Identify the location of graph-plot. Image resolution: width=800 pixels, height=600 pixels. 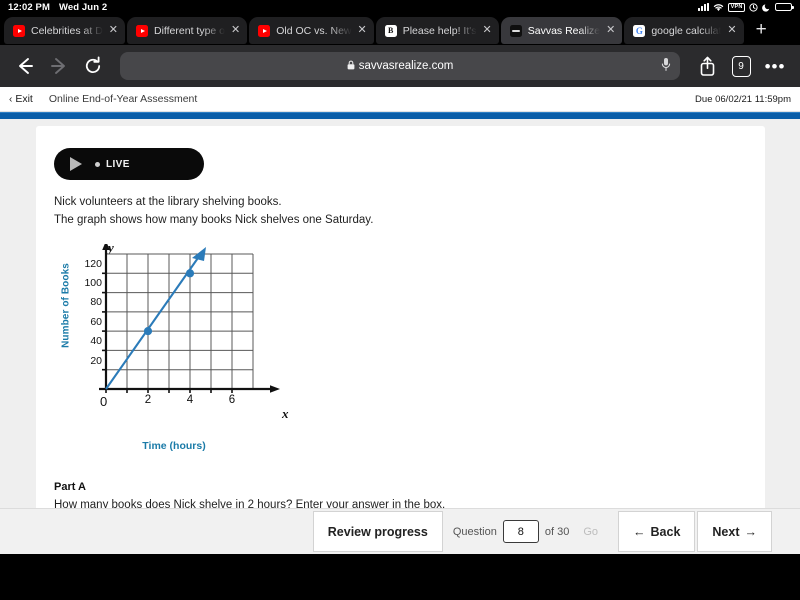
(189, 318).